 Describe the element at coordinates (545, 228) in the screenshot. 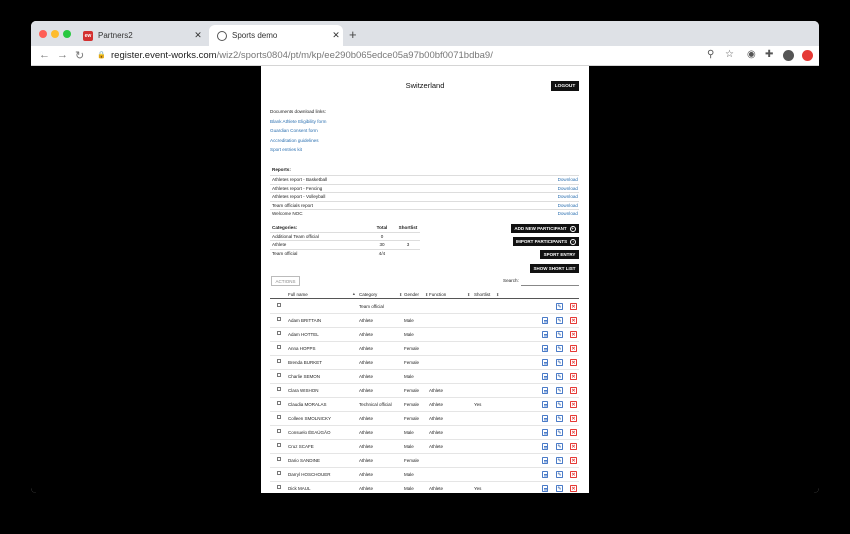

I see `add-participant-button: ADD NEW PARTICIPANT +` at that location.